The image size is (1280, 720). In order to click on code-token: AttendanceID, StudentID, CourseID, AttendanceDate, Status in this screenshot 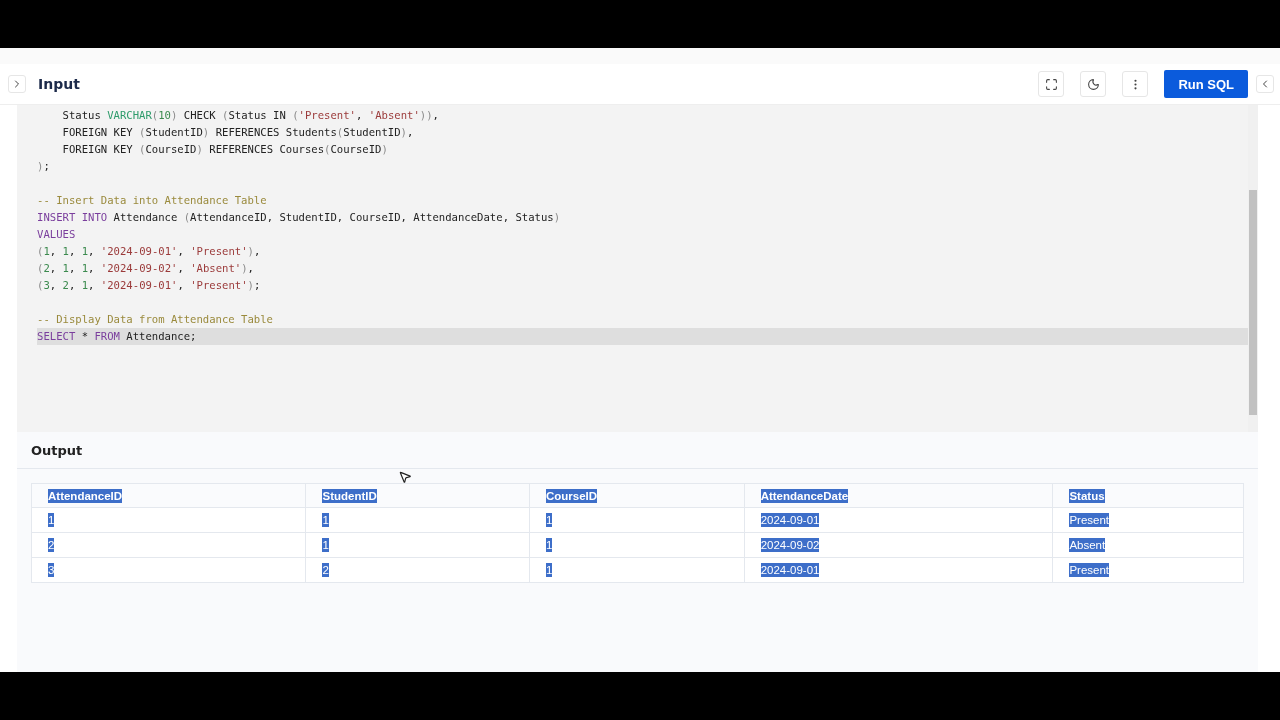, I will do `click(372, 217)`.